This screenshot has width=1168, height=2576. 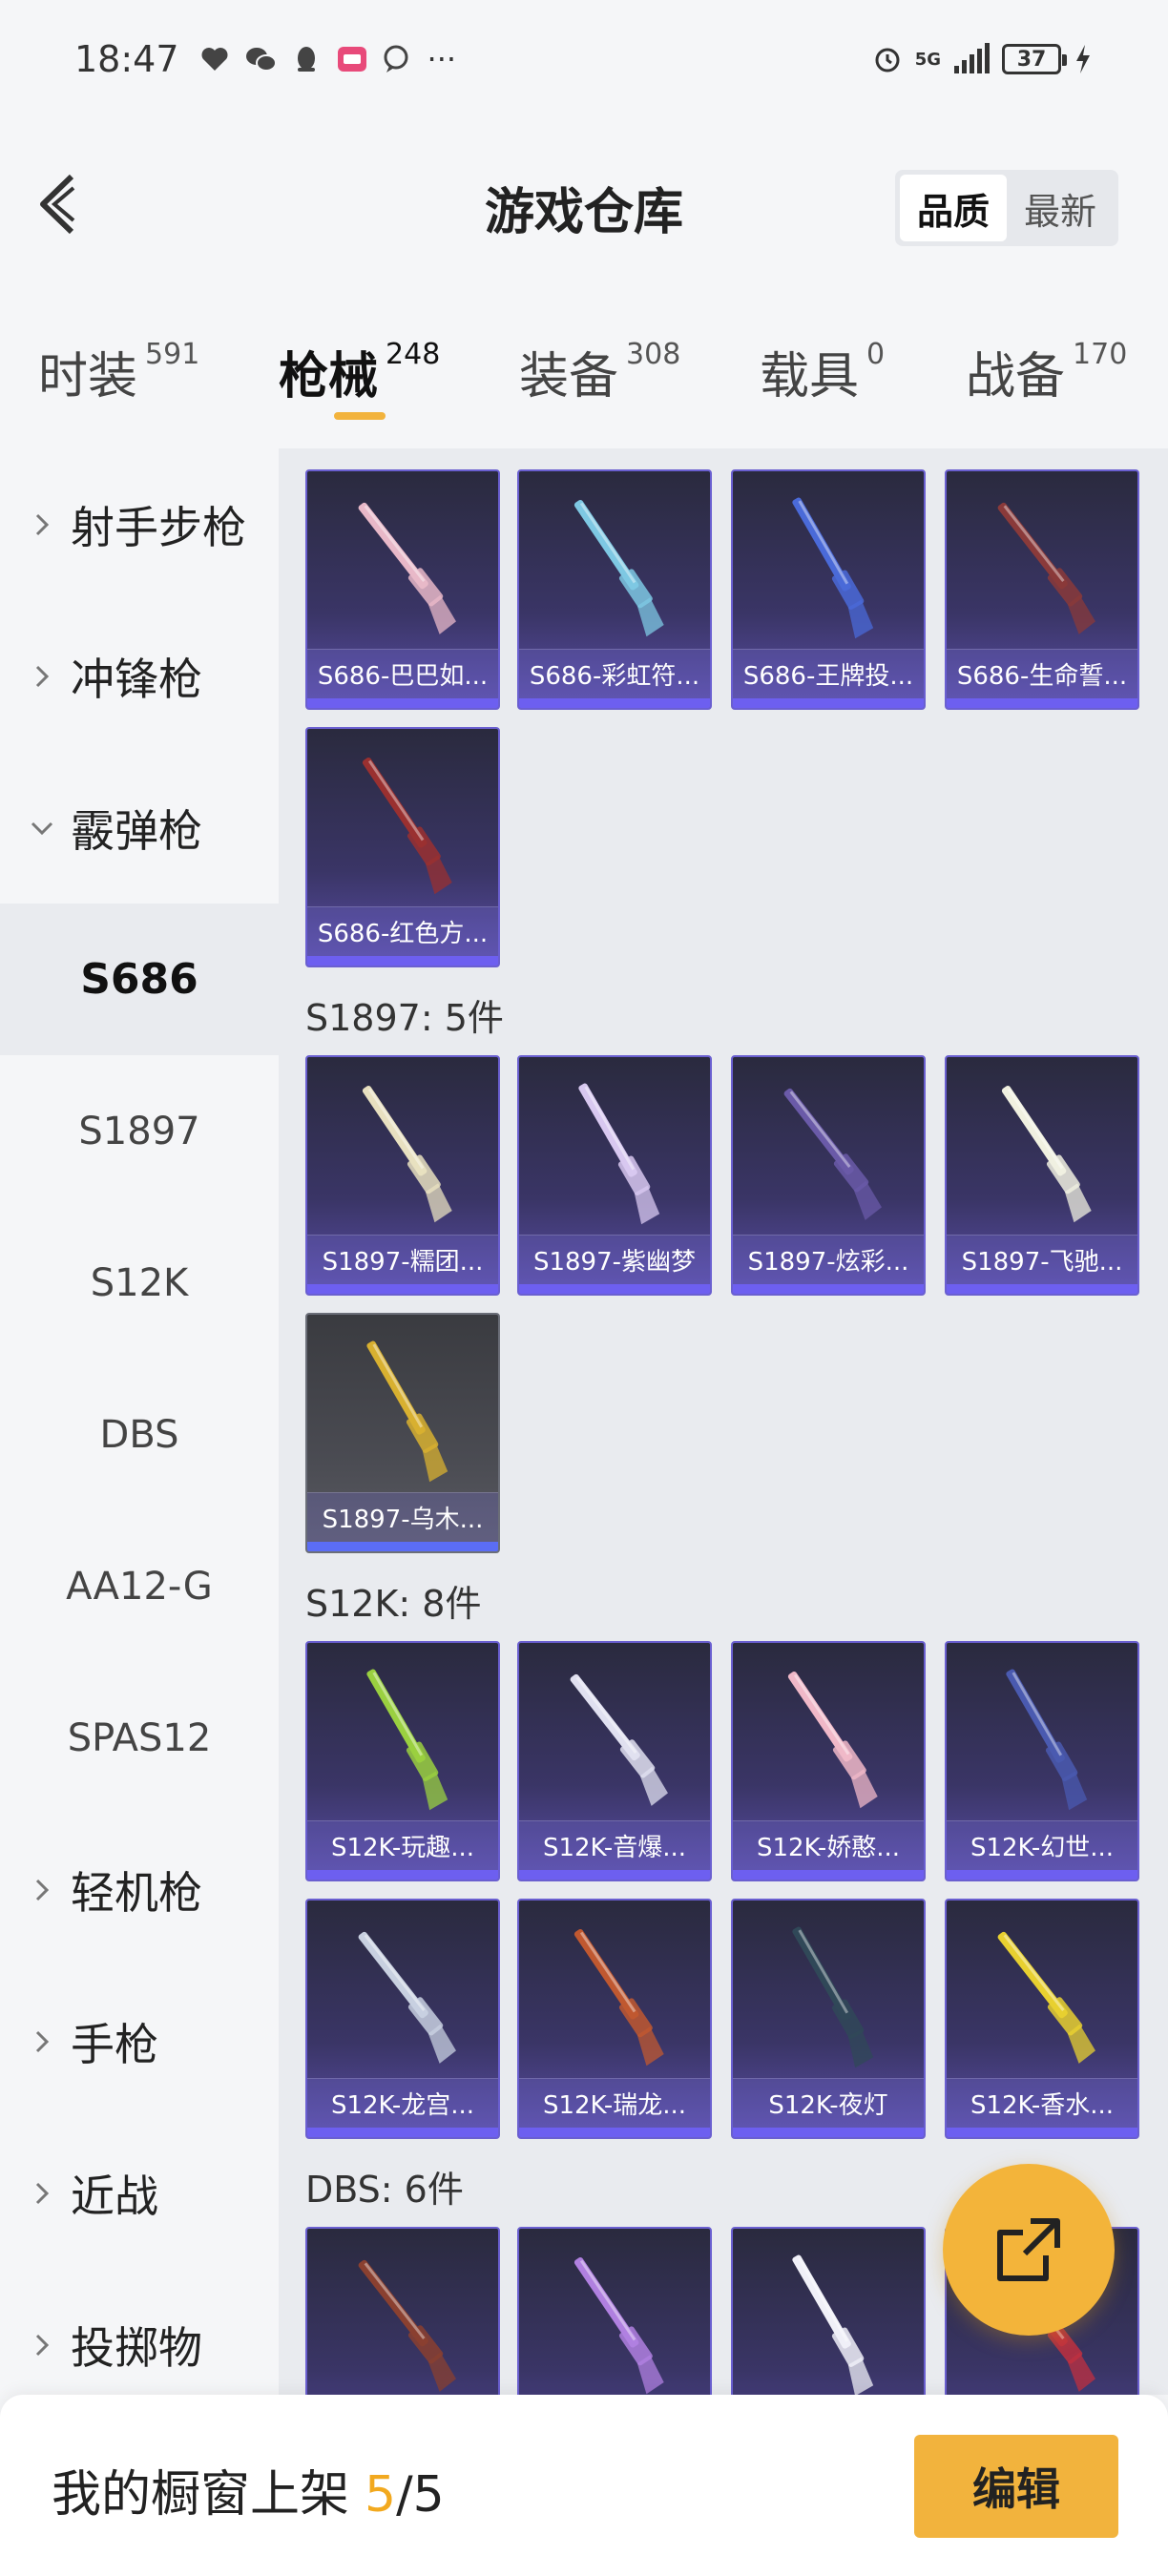 What do you see at coordinates (136, 2347) in the screenshot?
I see `sidebar-item-label: 投掷物` at bounding box center [136, 2347].